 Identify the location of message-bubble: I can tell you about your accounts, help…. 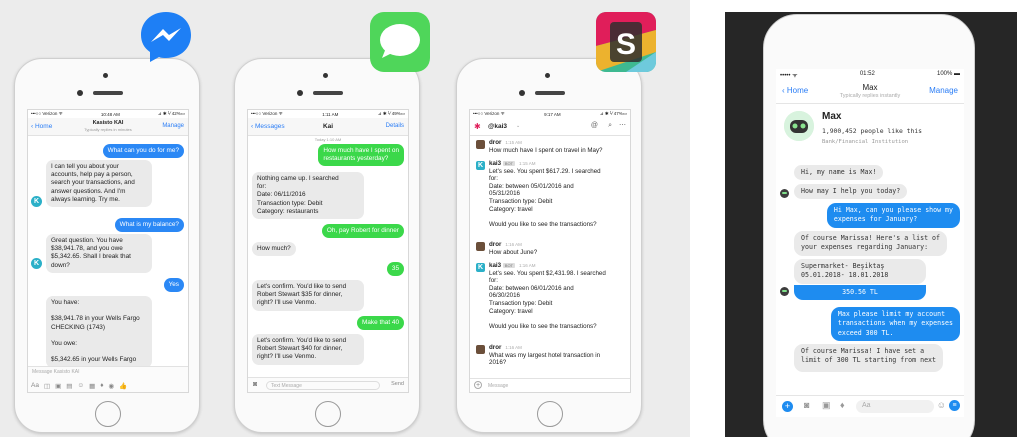
(99, 184).